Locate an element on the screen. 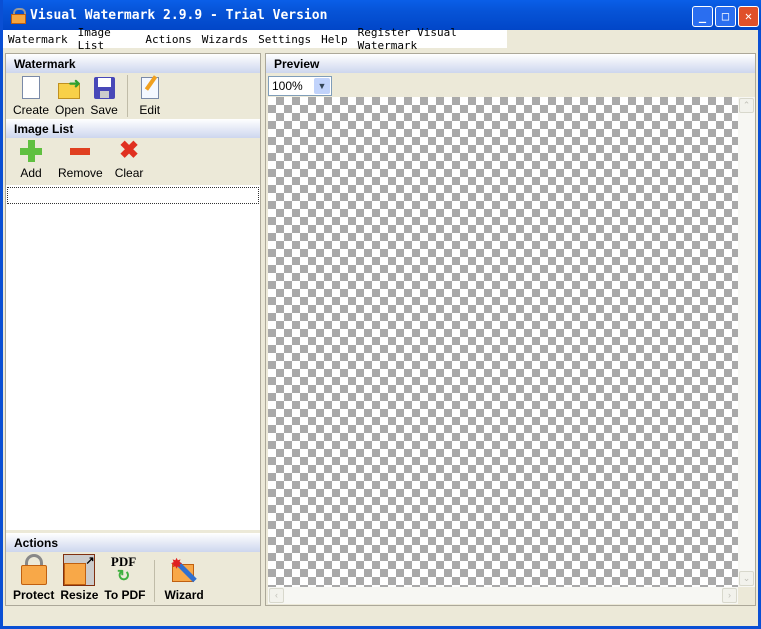  create-button: Create is located at coordinates (31, 96).